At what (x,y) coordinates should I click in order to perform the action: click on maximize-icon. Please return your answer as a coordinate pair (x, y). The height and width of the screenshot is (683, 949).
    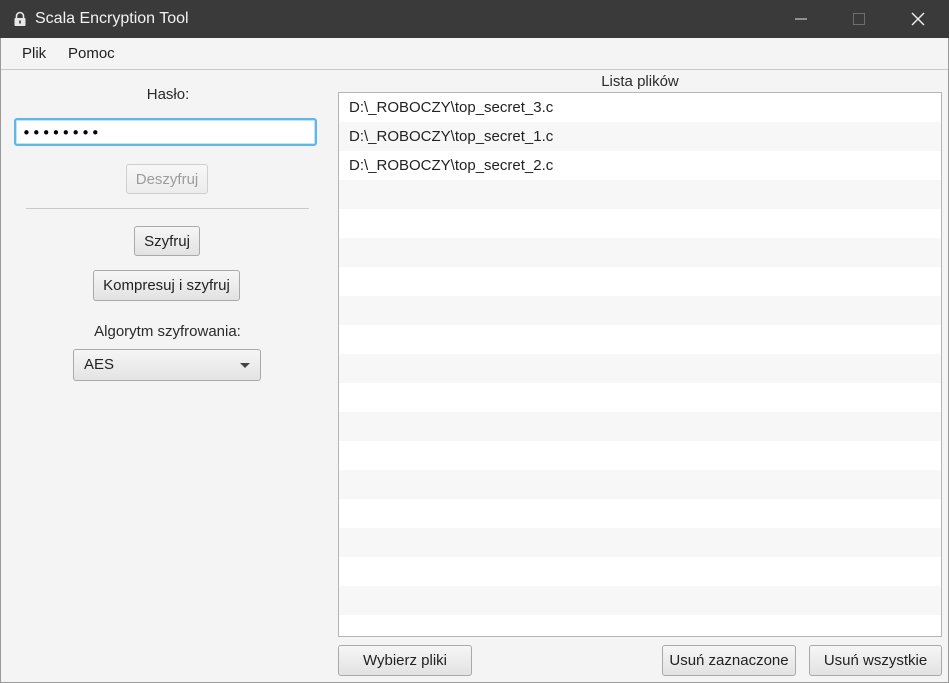
    Looking at the image, I should click on (859, 19).